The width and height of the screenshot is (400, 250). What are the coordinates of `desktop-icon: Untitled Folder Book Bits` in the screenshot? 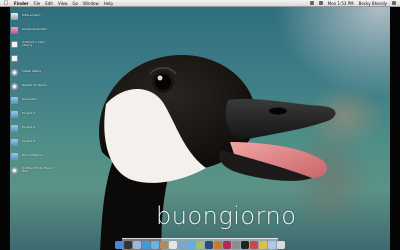 It's located at (33, 170).